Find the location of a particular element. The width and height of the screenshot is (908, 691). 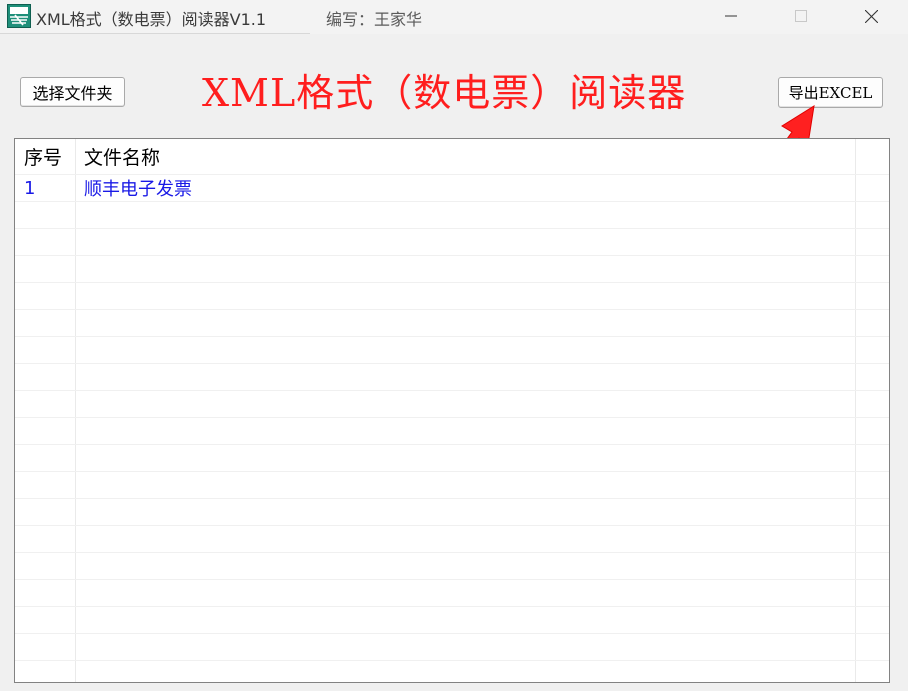

close-button is located at coordinates (871, 16).